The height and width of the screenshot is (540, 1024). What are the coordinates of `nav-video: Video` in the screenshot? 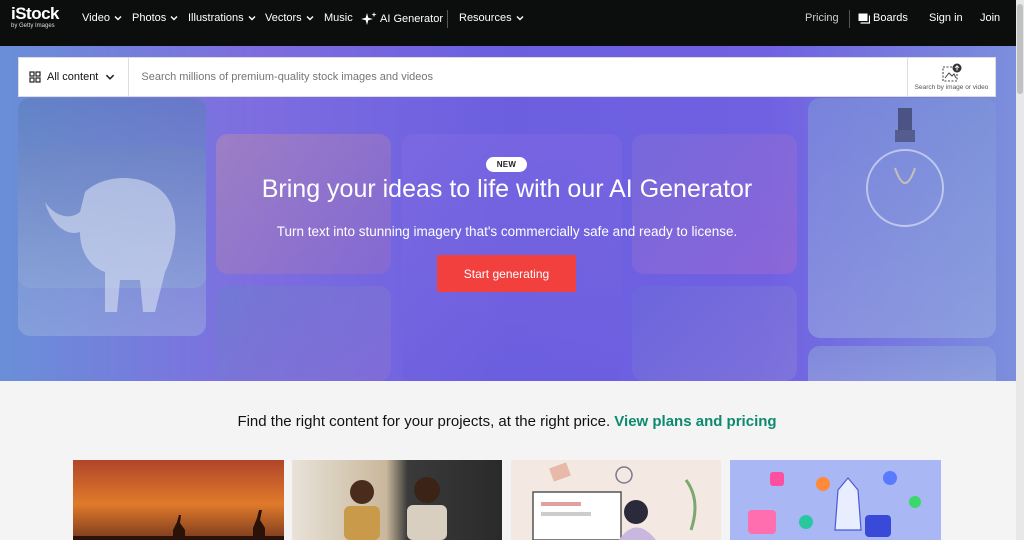 It's located at (102, 18).